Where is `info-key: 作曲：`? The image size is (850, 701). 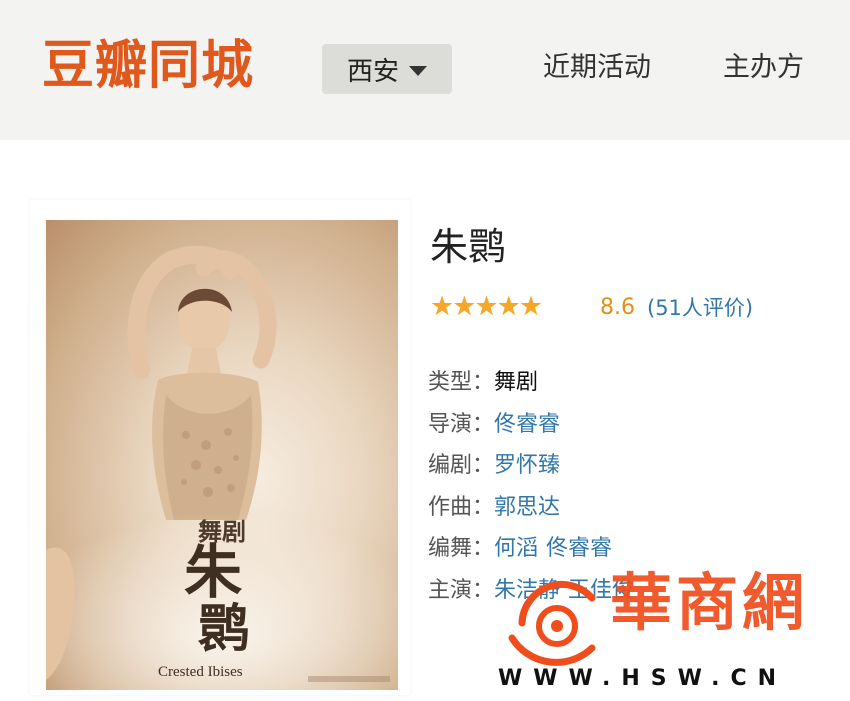 info-key: 作曲： is located at coordinates (461, 507).